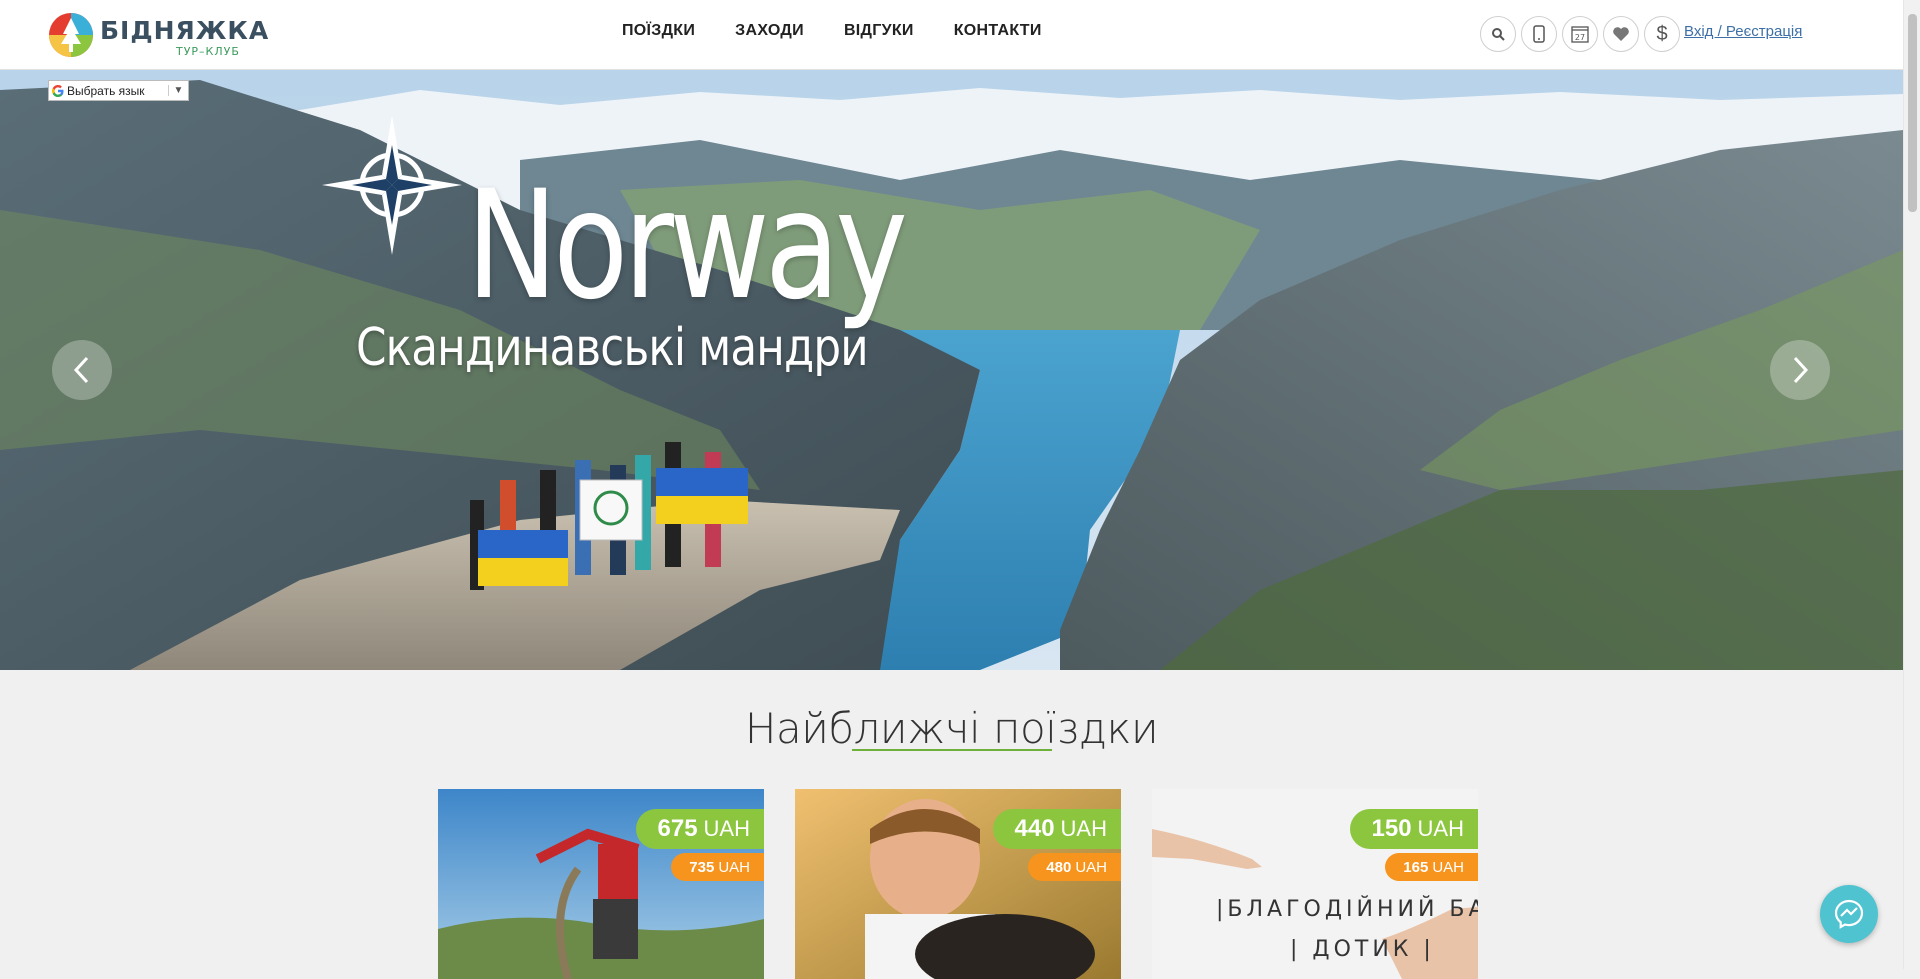 Image resolution: width=1920 pixels, height=979 pixels. I want to click on calendar-button: 27, so click(1580, 34).